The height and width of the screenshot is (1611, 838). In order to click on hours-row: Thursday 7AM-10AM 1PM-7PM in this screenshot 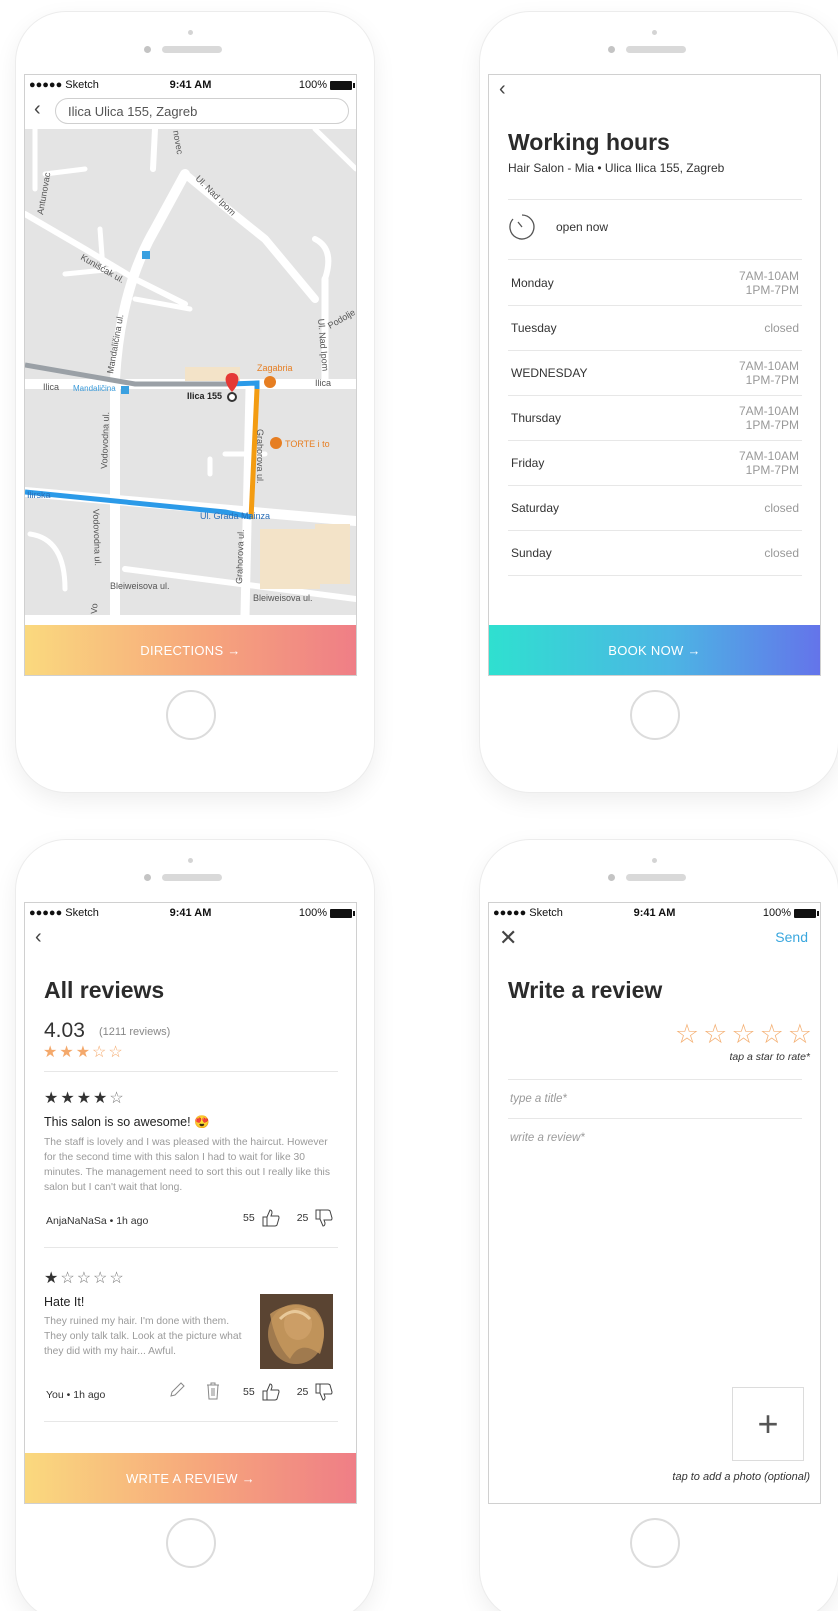, I will do `click(655, 418)`.